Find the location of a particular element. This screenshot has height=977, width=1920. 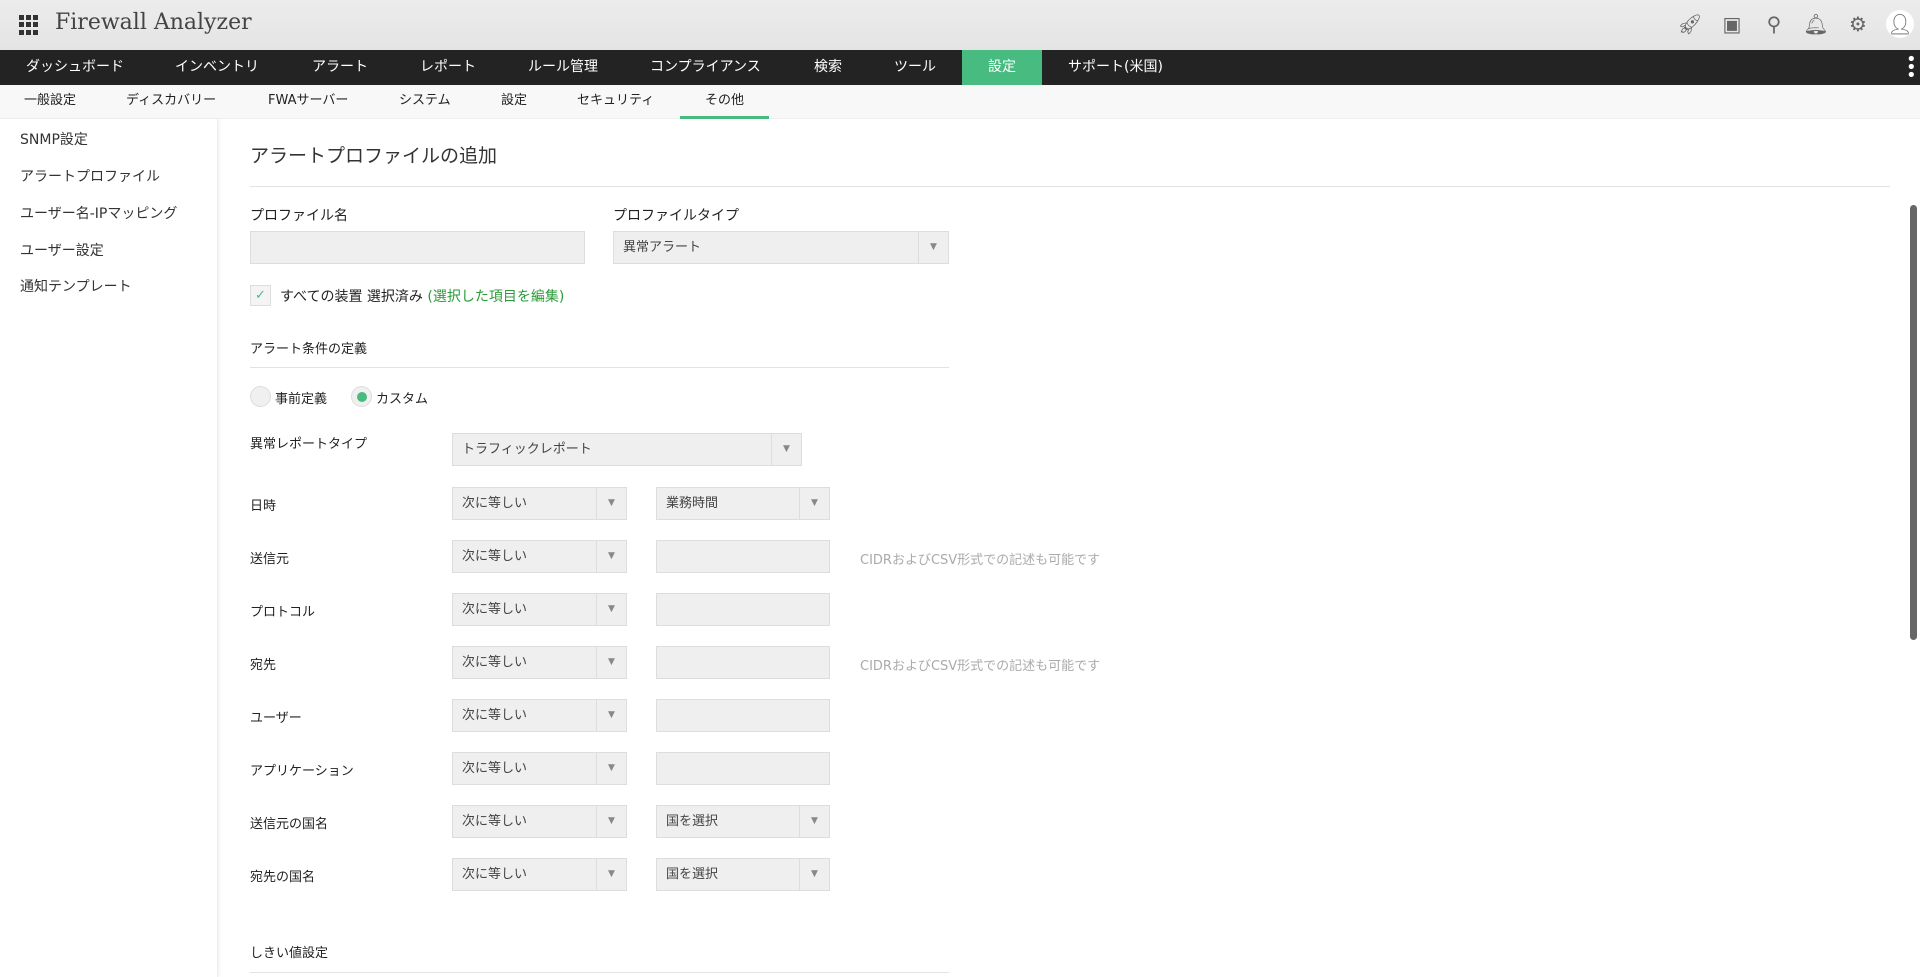

condition-label: 日時 is located at coordinates (263, 506).